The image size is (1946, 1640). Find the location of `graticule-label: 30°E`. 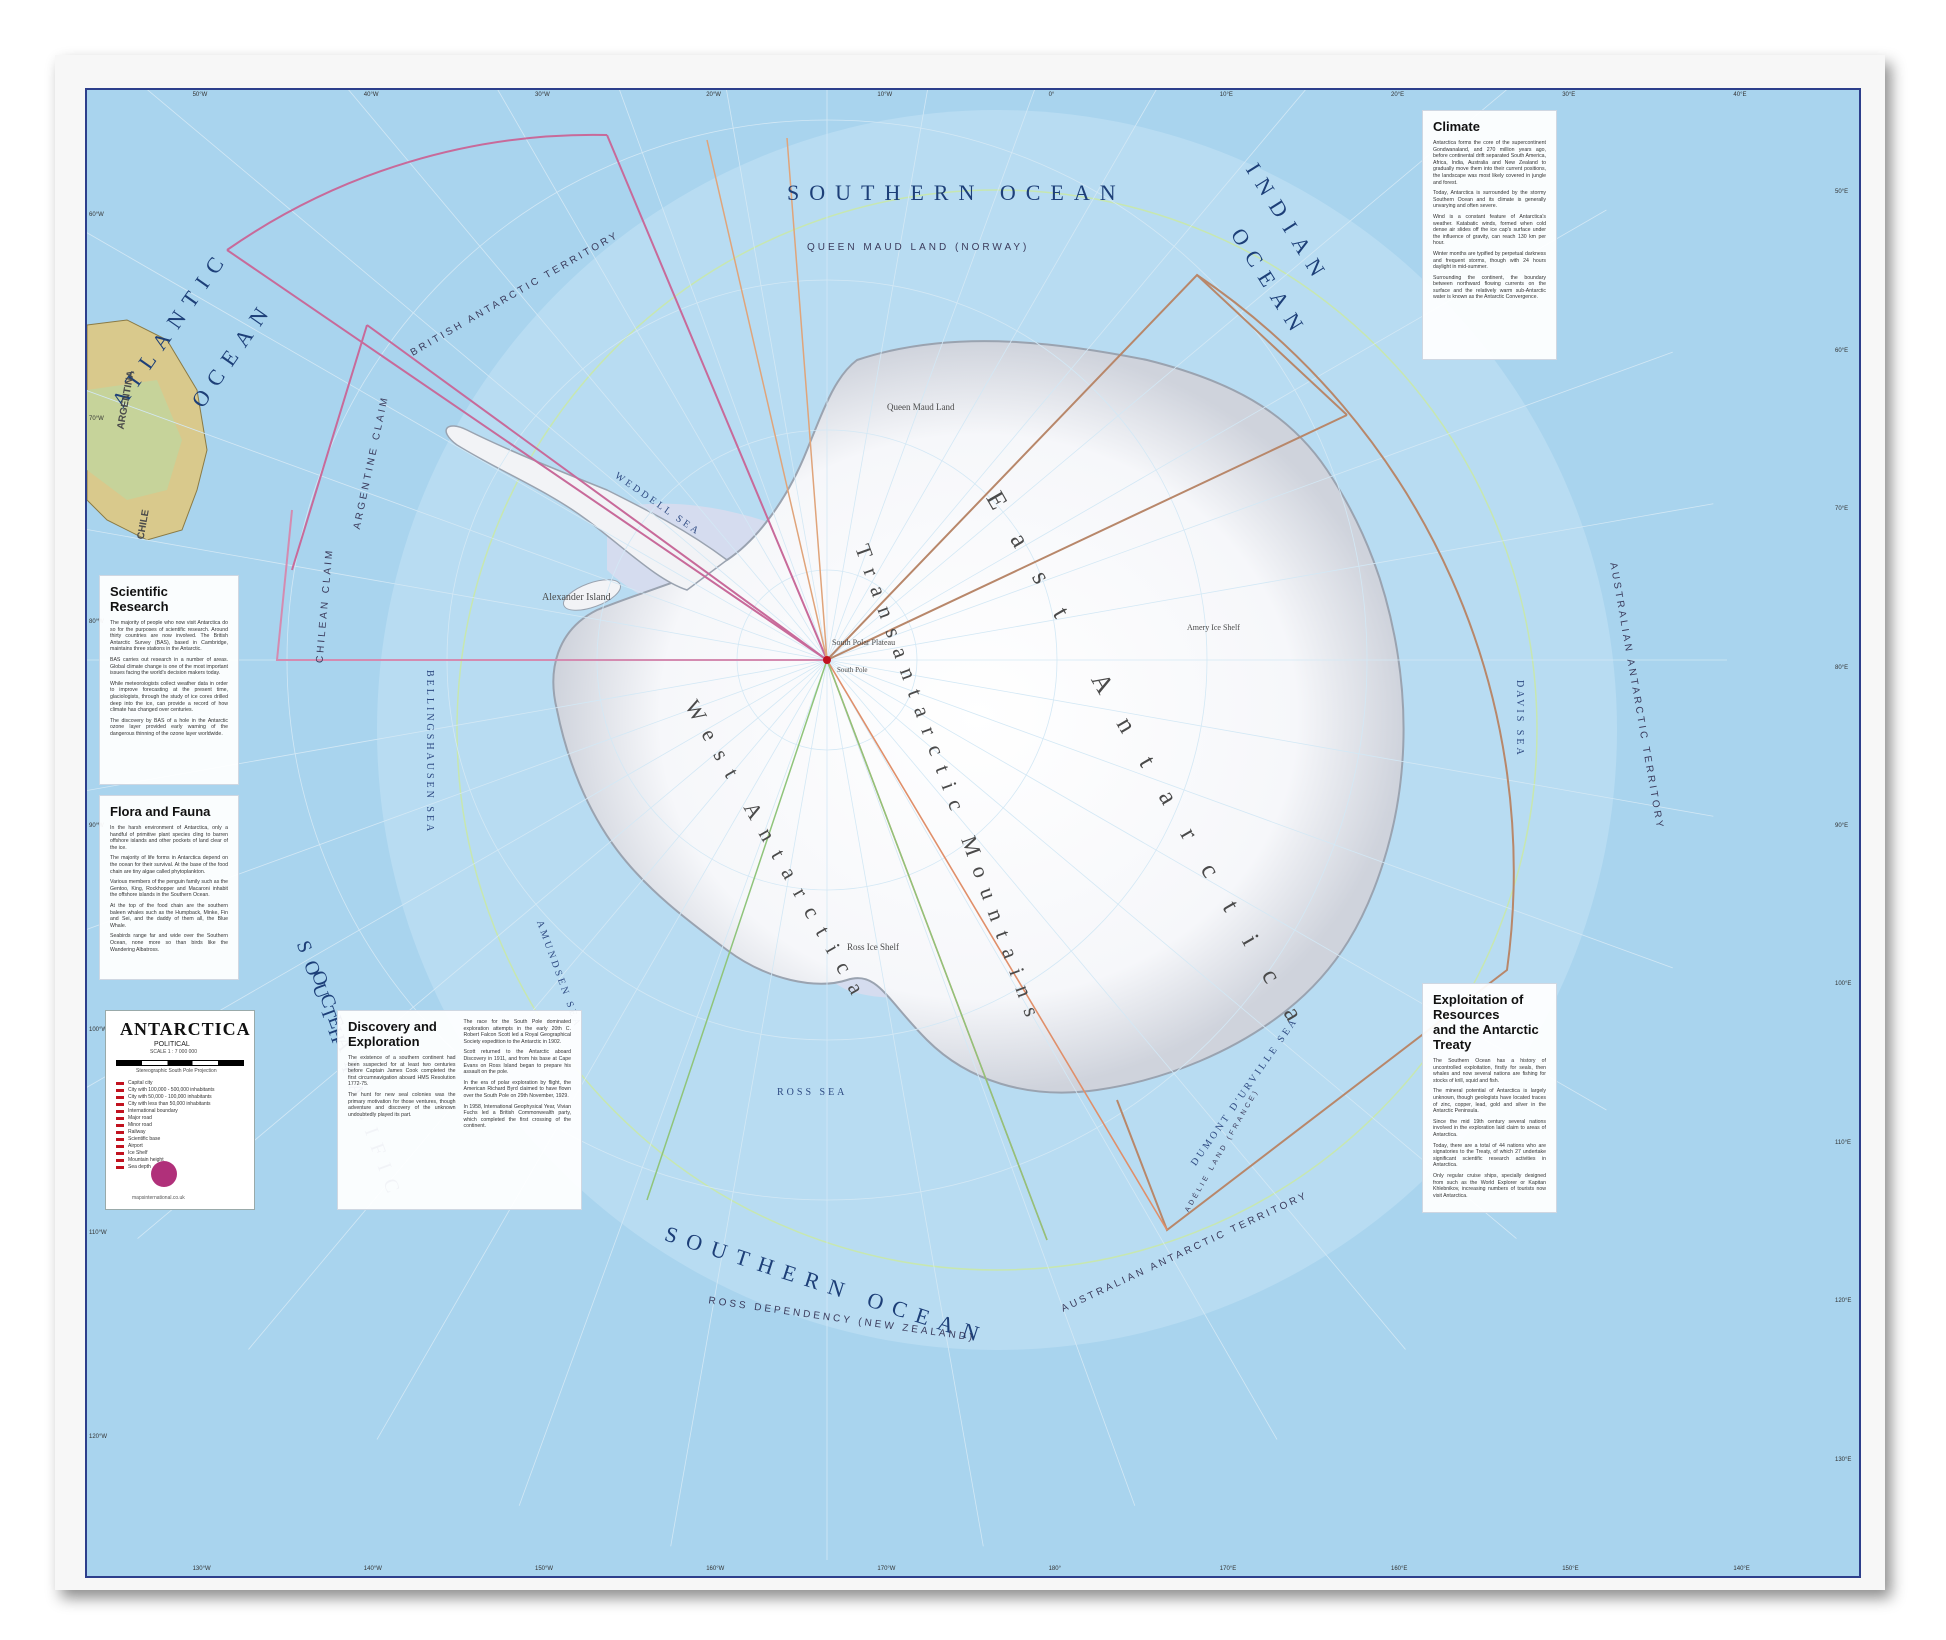

graticule-label: 30°E is located at coordinates (1569, 95).